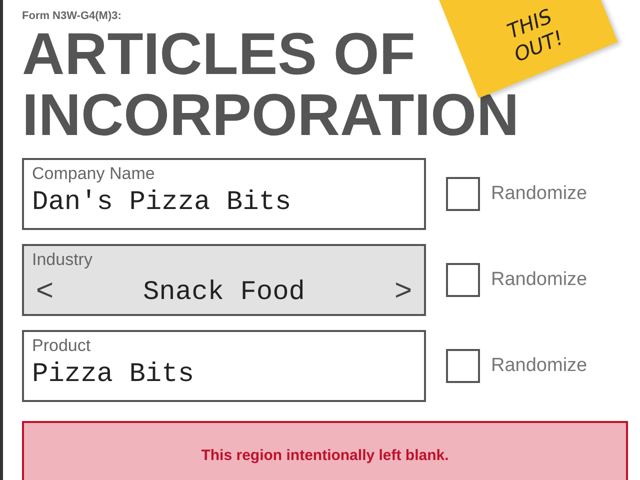  What do you see at coordinates (224, 293) in the screenshot?
I see `field-value: Snack Food` at bounding box center [224, 293].